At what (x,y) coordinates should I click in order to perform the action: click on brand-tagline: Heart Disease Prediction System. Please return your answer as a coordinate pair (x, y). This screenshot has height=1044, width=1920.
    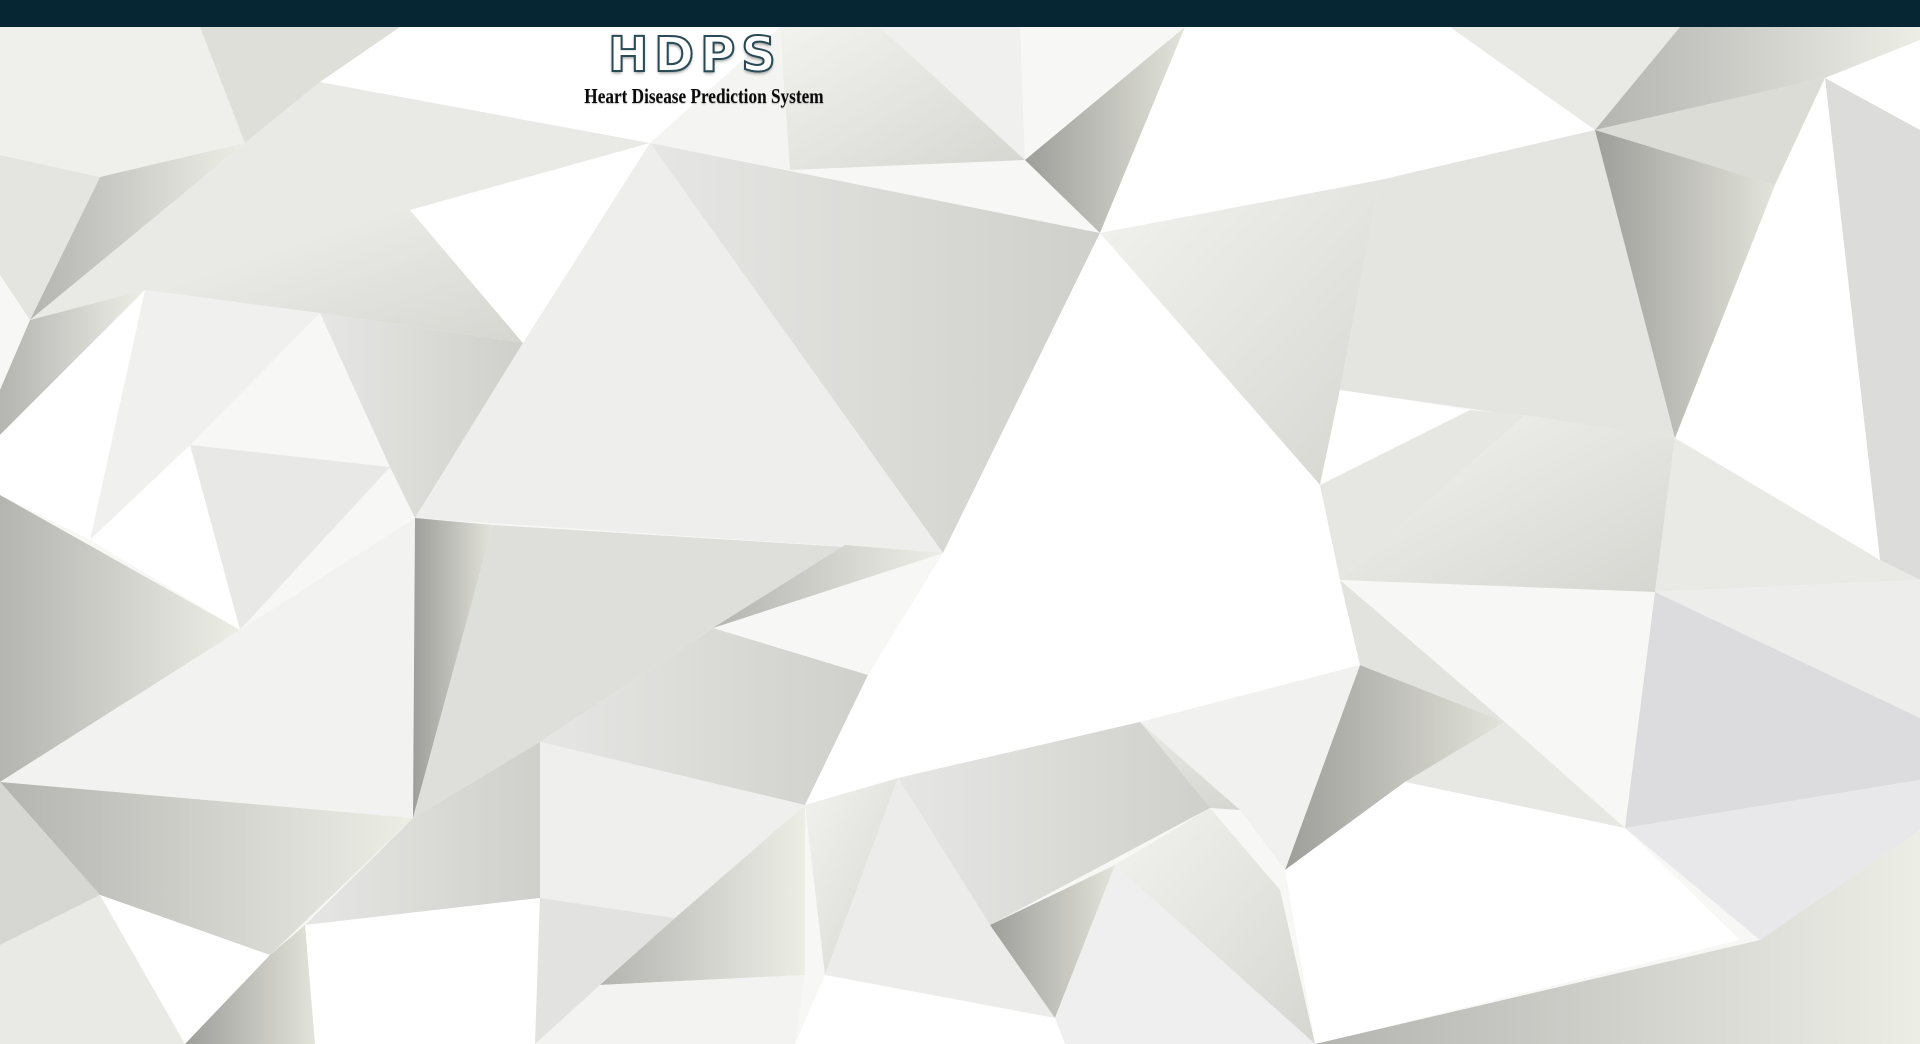
    Looking at the image, I should click on (704, 96).